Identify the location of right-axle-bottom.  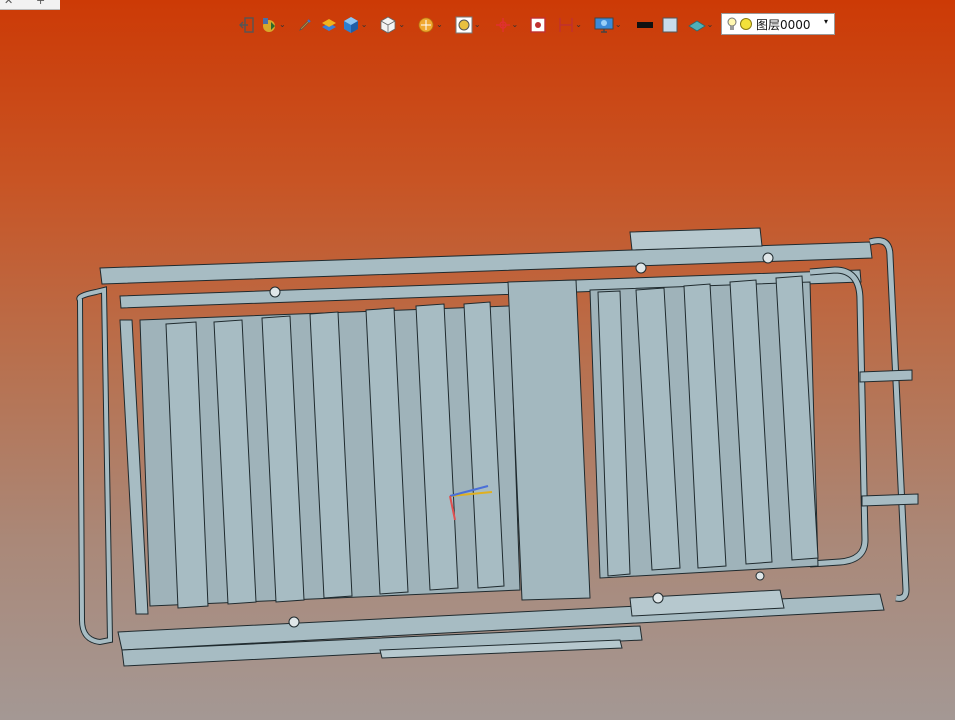
(890, 500).